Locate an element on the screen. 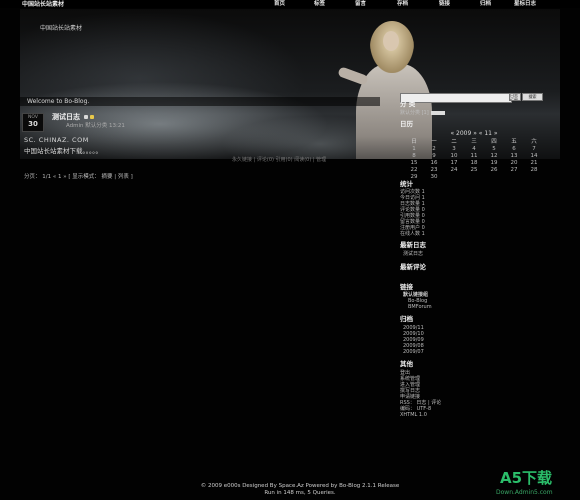  calendar-day: 2 is located at coordinates (434, 149).